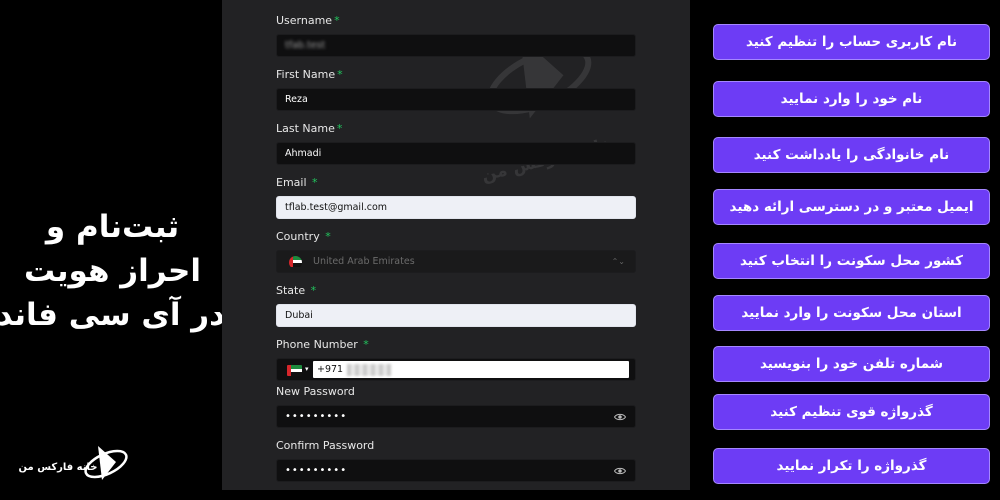 The width and height of the screenshot is (1000, 500). What do you see at coordinates (851, 364) in the screenshot?
I see `step-enter-phone: شماره تلفن خود را بنویسید` at bounding box center [851, 364].